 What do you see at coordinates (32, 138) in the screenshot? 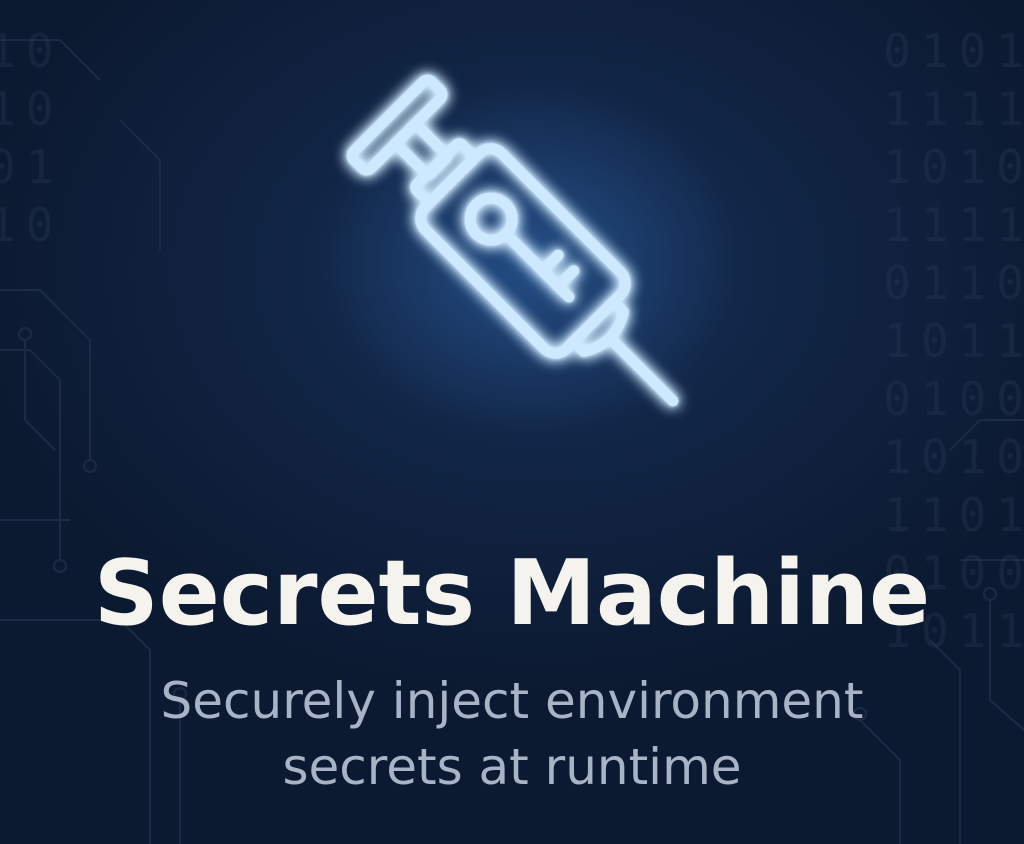
I see `binary-pattern-left: 10 10 01 10` at bounding box center [32, 138].